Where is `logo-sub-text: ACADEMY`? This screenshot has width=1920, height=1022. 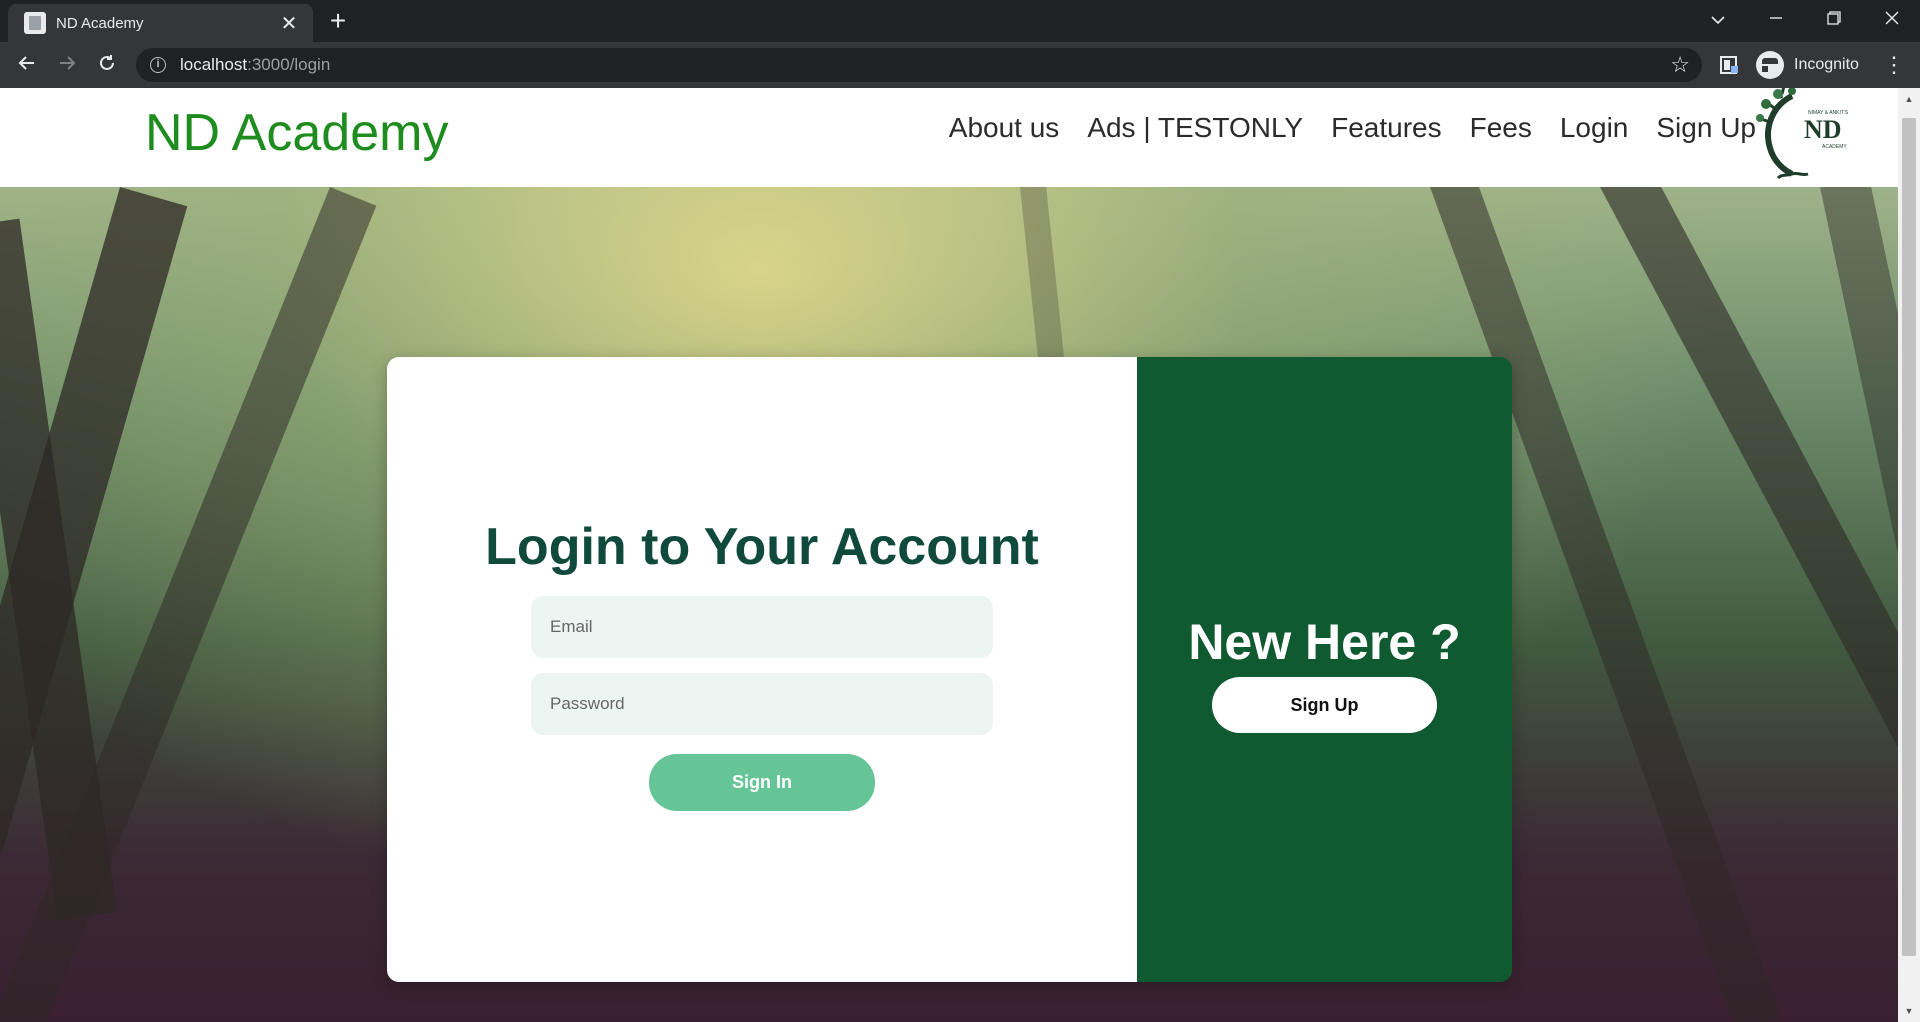 logo-sub-text: ACADEMY is located at coordinates (1834, 147).